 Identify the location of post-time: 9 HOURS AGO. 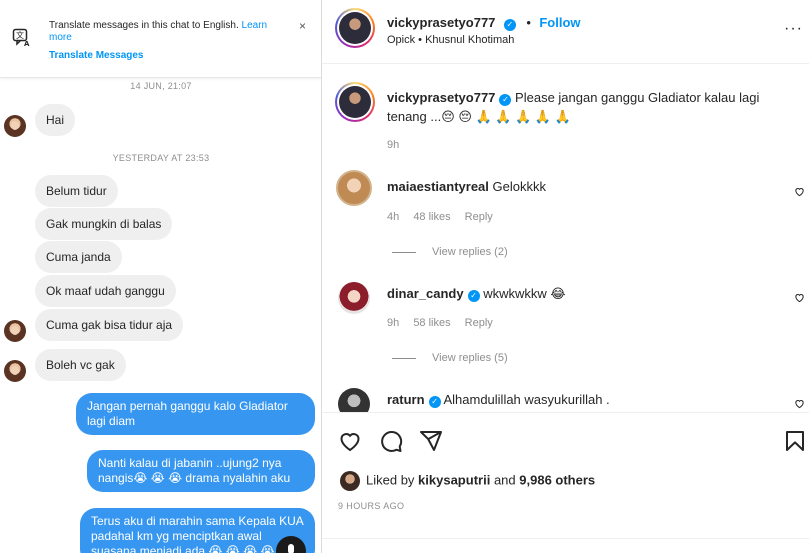
(371, 506).